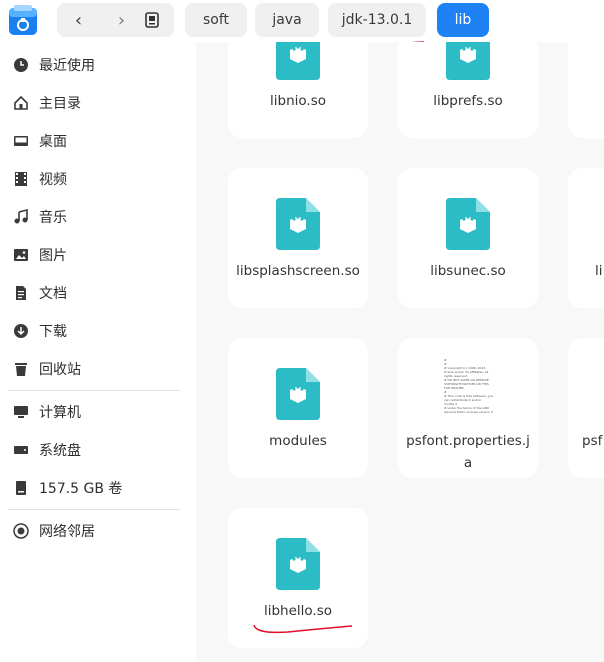  What do you see at coordinates (468, 90) in the screenshot?
I see `file-item: libprefs.so` at bounding box center [468, 90].